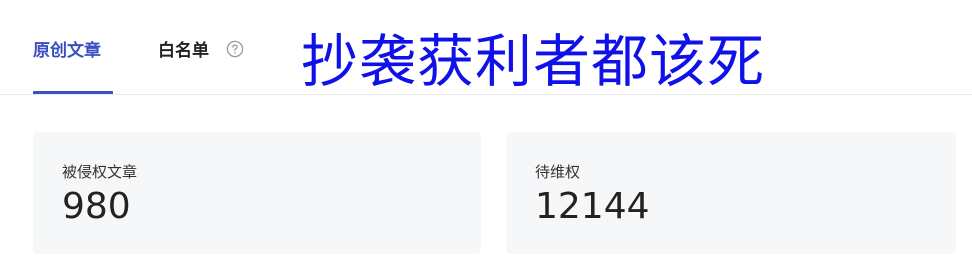  I want to click on infringed-articles-label: 被侵权文章, so click(100, 172).